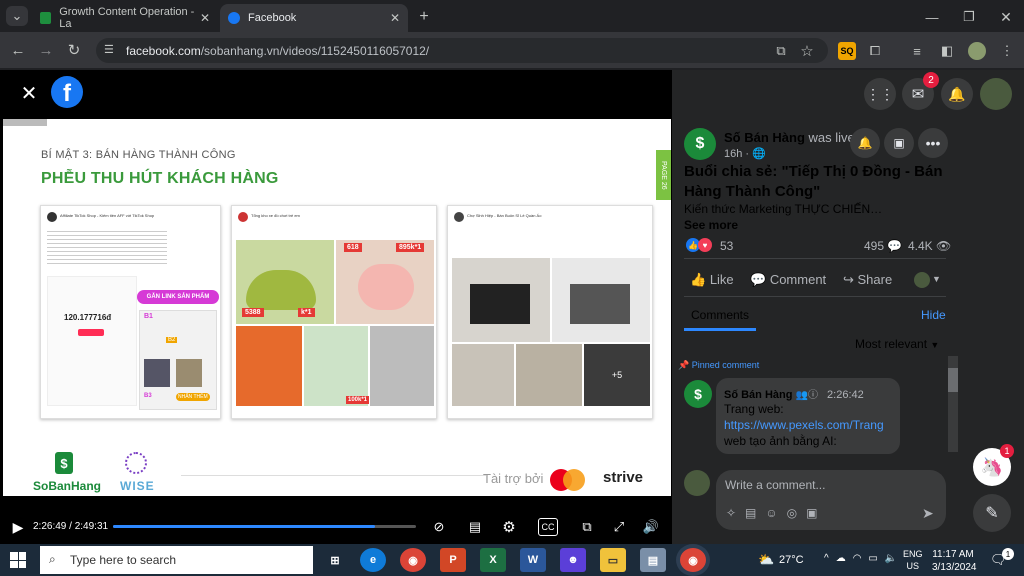 This screenshot has width=1024, height=576. I want to click on like-button: 👍 Like, so click(712, 280).